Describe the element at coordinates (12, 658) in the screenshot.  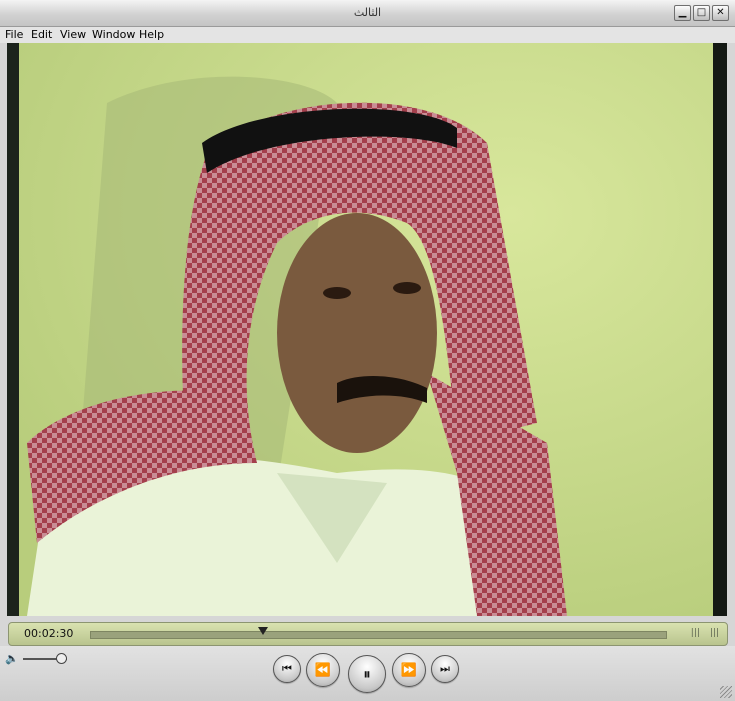
I see `speaker-icon: 🔈` at that location.